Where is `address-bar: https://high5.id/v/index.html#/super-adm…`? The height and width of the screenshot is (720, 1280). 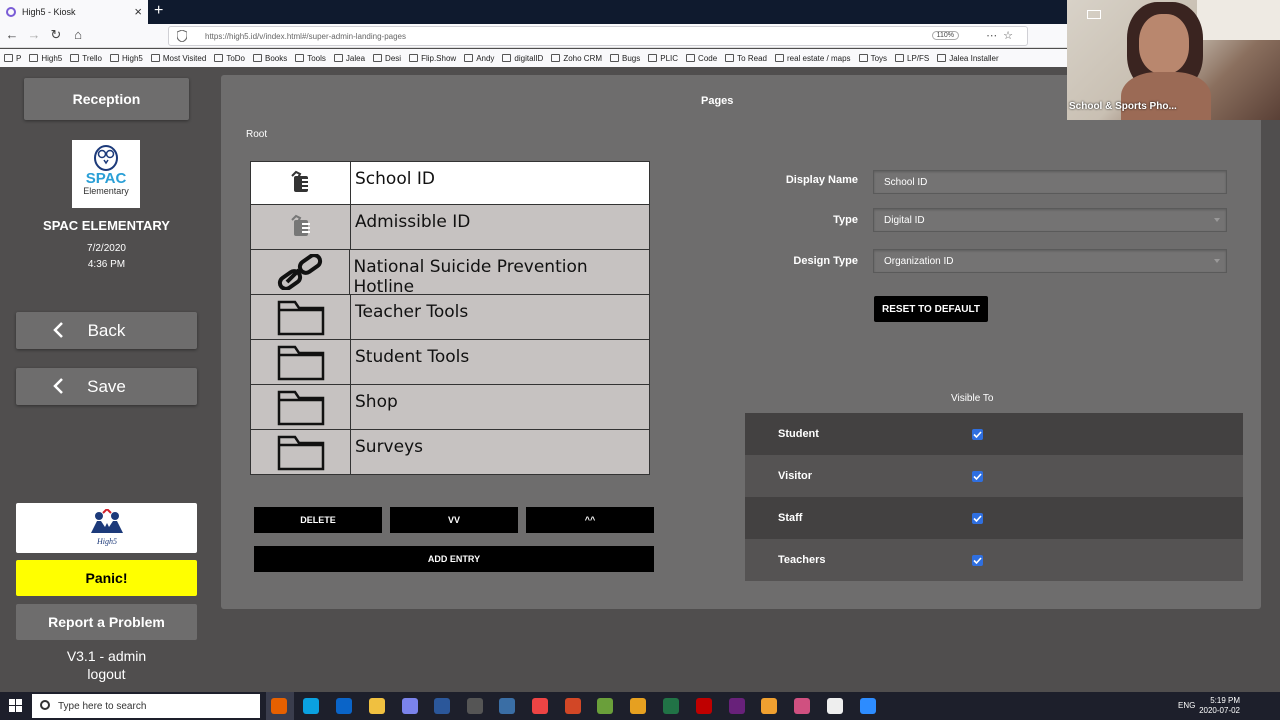
address-bar: https://high5.id/v/index.html#/super-adm… is located at coordinates (598, 36).